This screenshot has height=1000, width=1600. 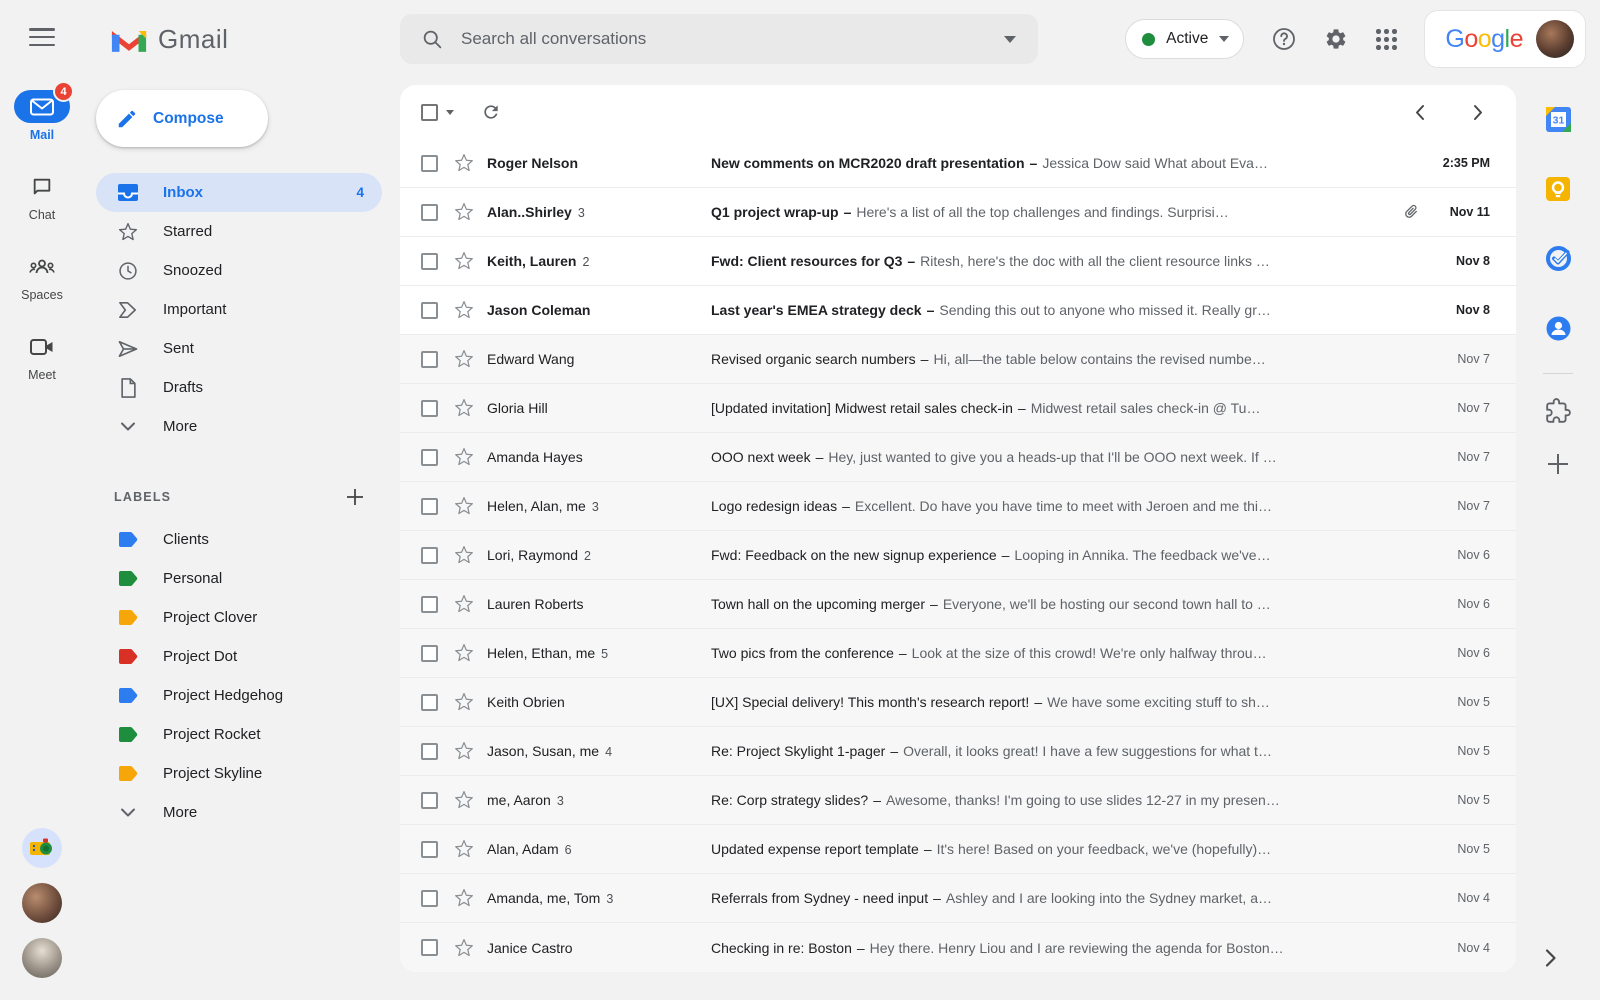 I want to click on newer-page-chevron-icon, so click(x=1420, y=112).